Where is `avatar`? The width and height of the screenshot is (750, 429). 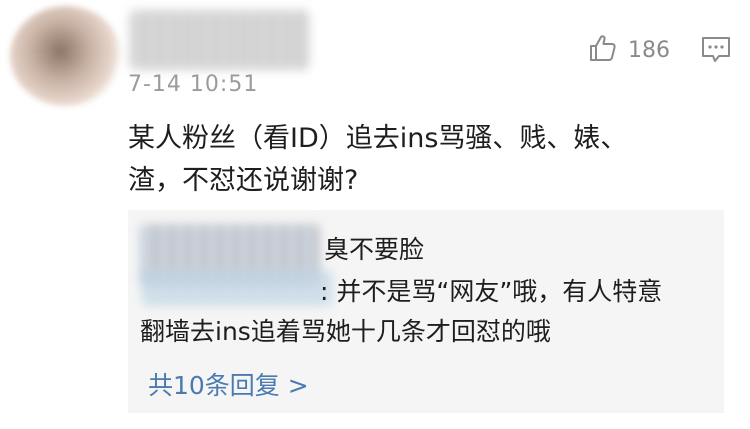
avatar is located at coordinates (66, 56).